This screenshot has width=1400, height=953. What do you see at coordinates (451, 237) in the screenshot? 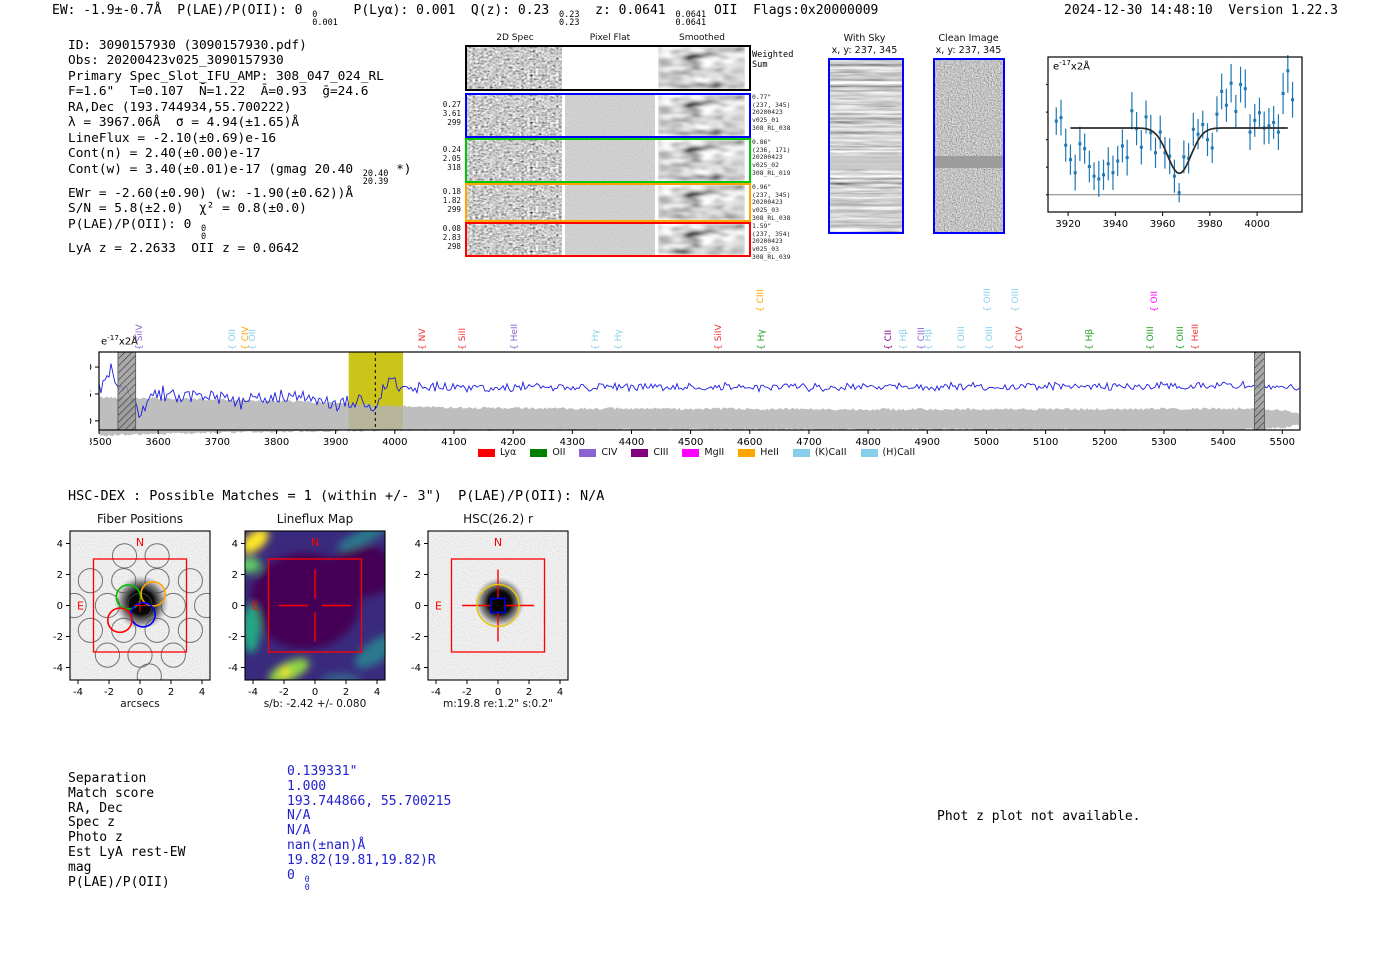
I see `spec2d-row-stats: 0.08 2.83 298` at bounding box center [451, 237].